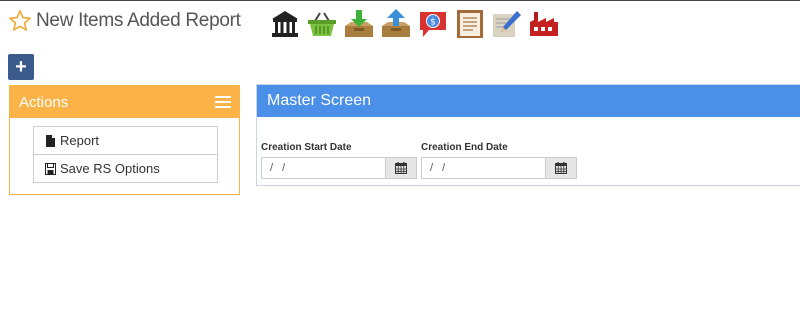 This screenshot has width=800, height=325. What do you see at coordinates (483, 168) in the screenshot?
I see `creation-end-date-input` at bounding box center [483, 168].